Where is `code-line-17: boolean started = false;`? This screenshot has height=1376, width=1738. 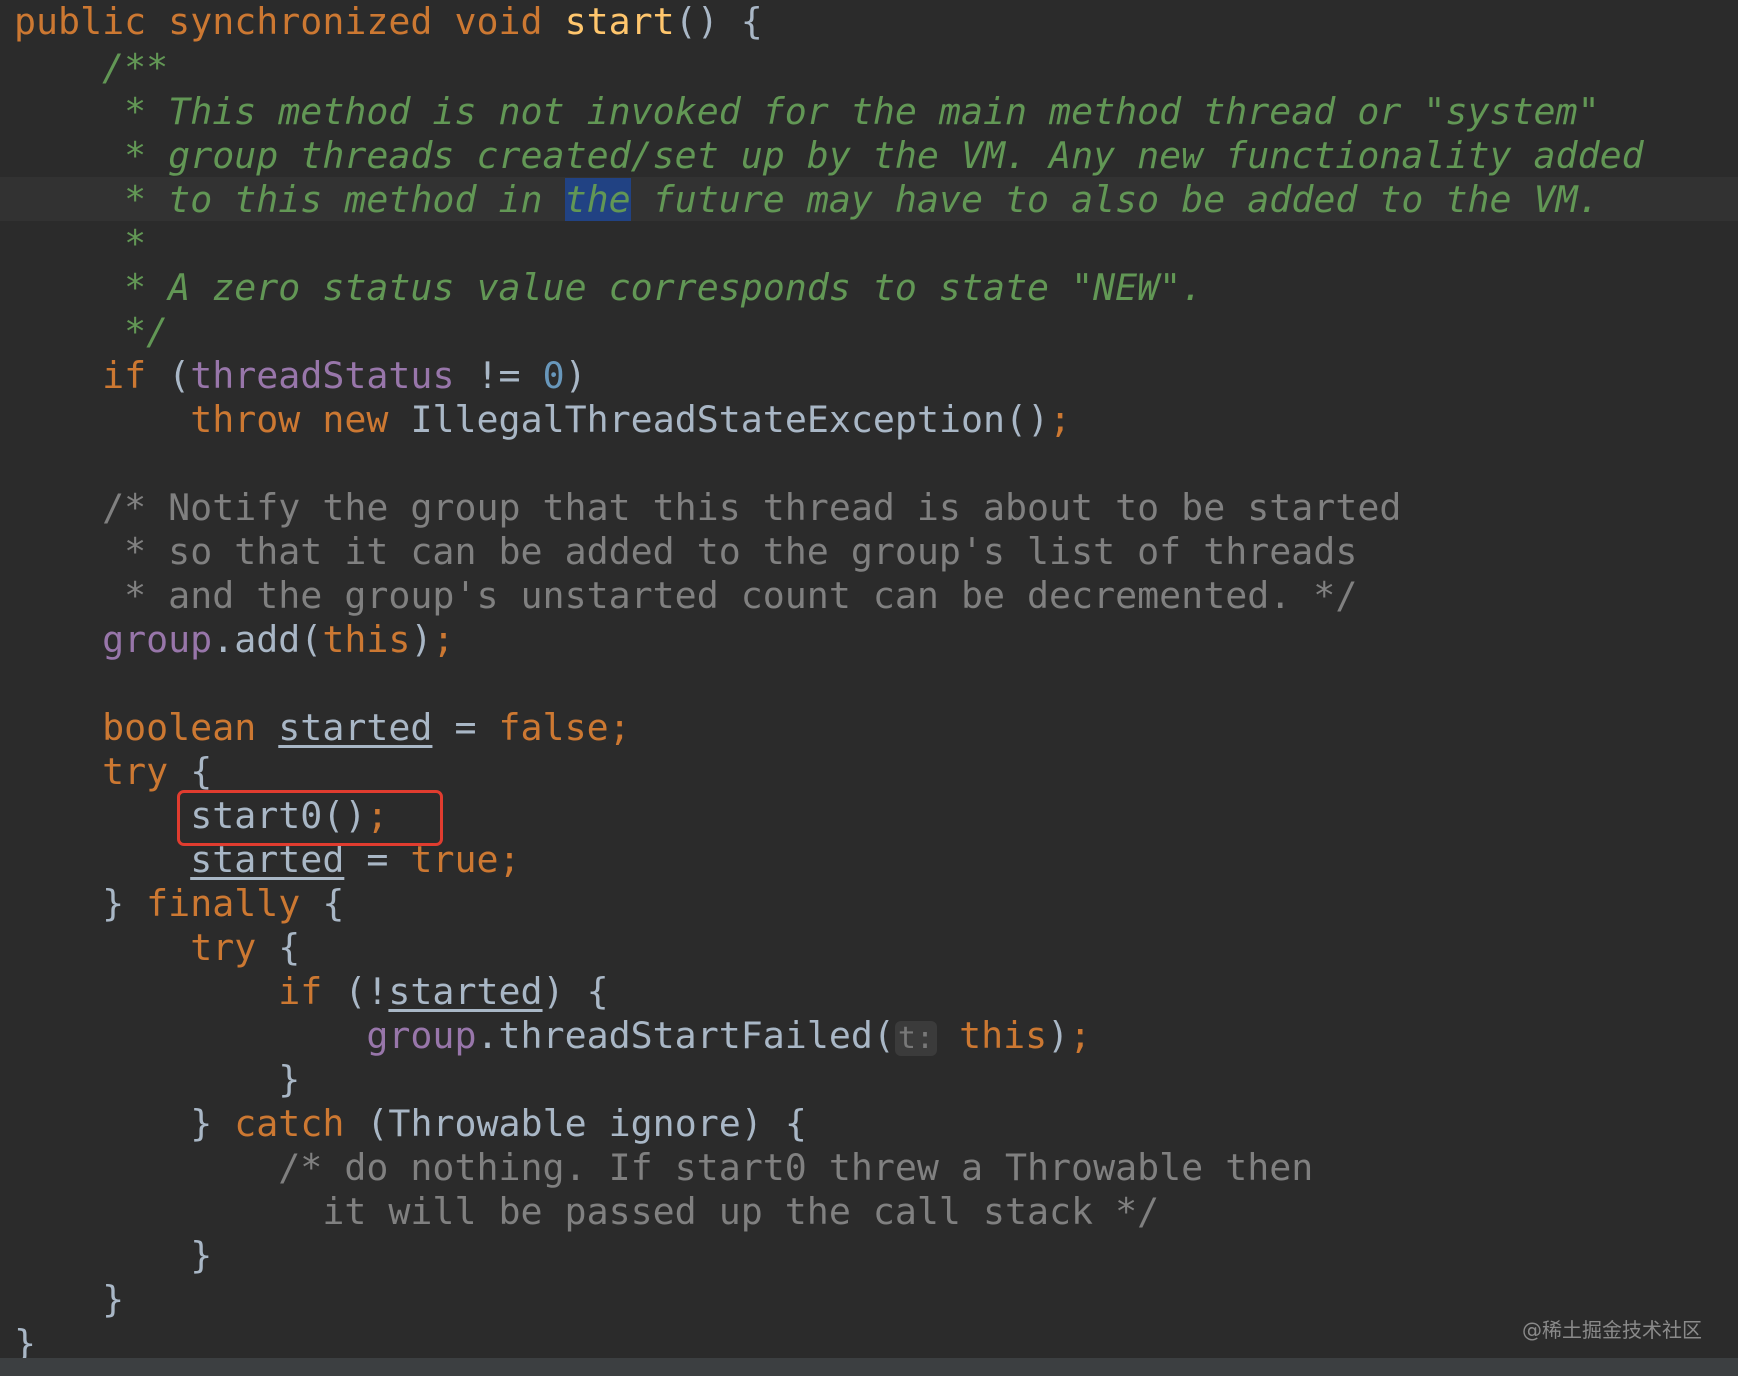
code-line-17: boolean started = false; is located at coordinates (322, 728).